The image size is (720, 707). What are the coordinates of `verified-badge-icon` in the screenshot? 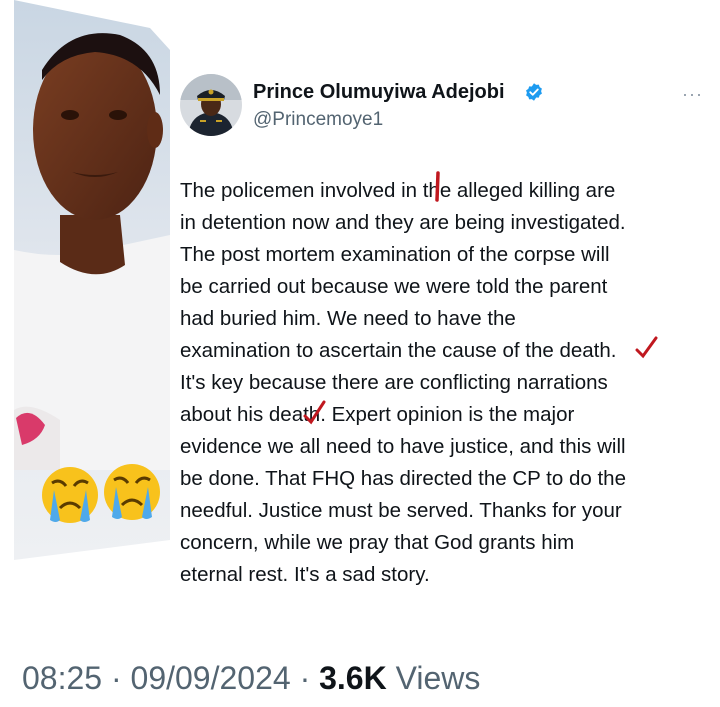 It's located at (534, 92).